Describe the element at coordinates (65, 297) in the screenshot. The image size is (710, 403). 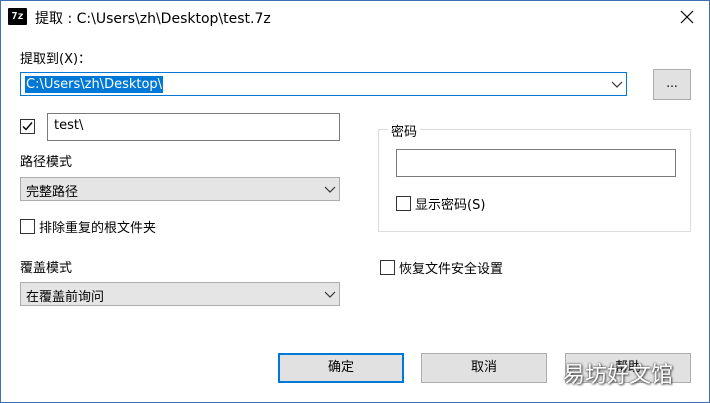
I see `overwrite-mode-value: 在覆盖前询问` at that location.